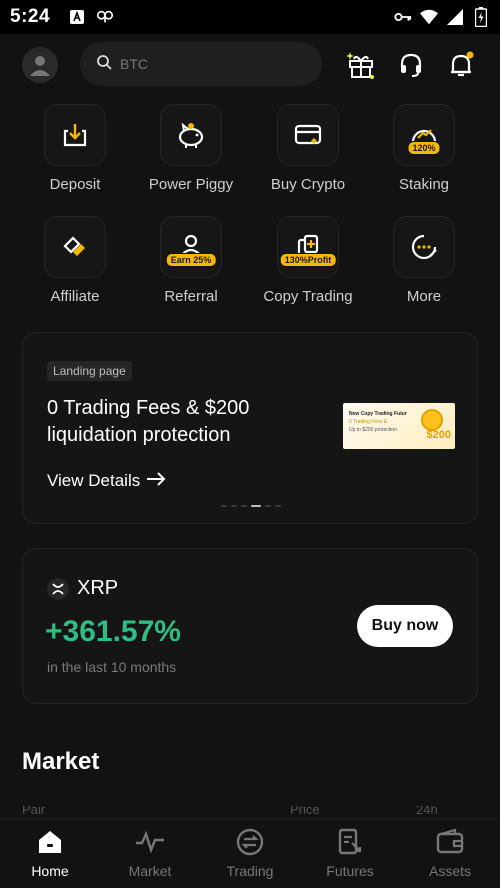  Describe the element at coordinates (455, 17) in the screenshot. I see `signal-icon` at that location.